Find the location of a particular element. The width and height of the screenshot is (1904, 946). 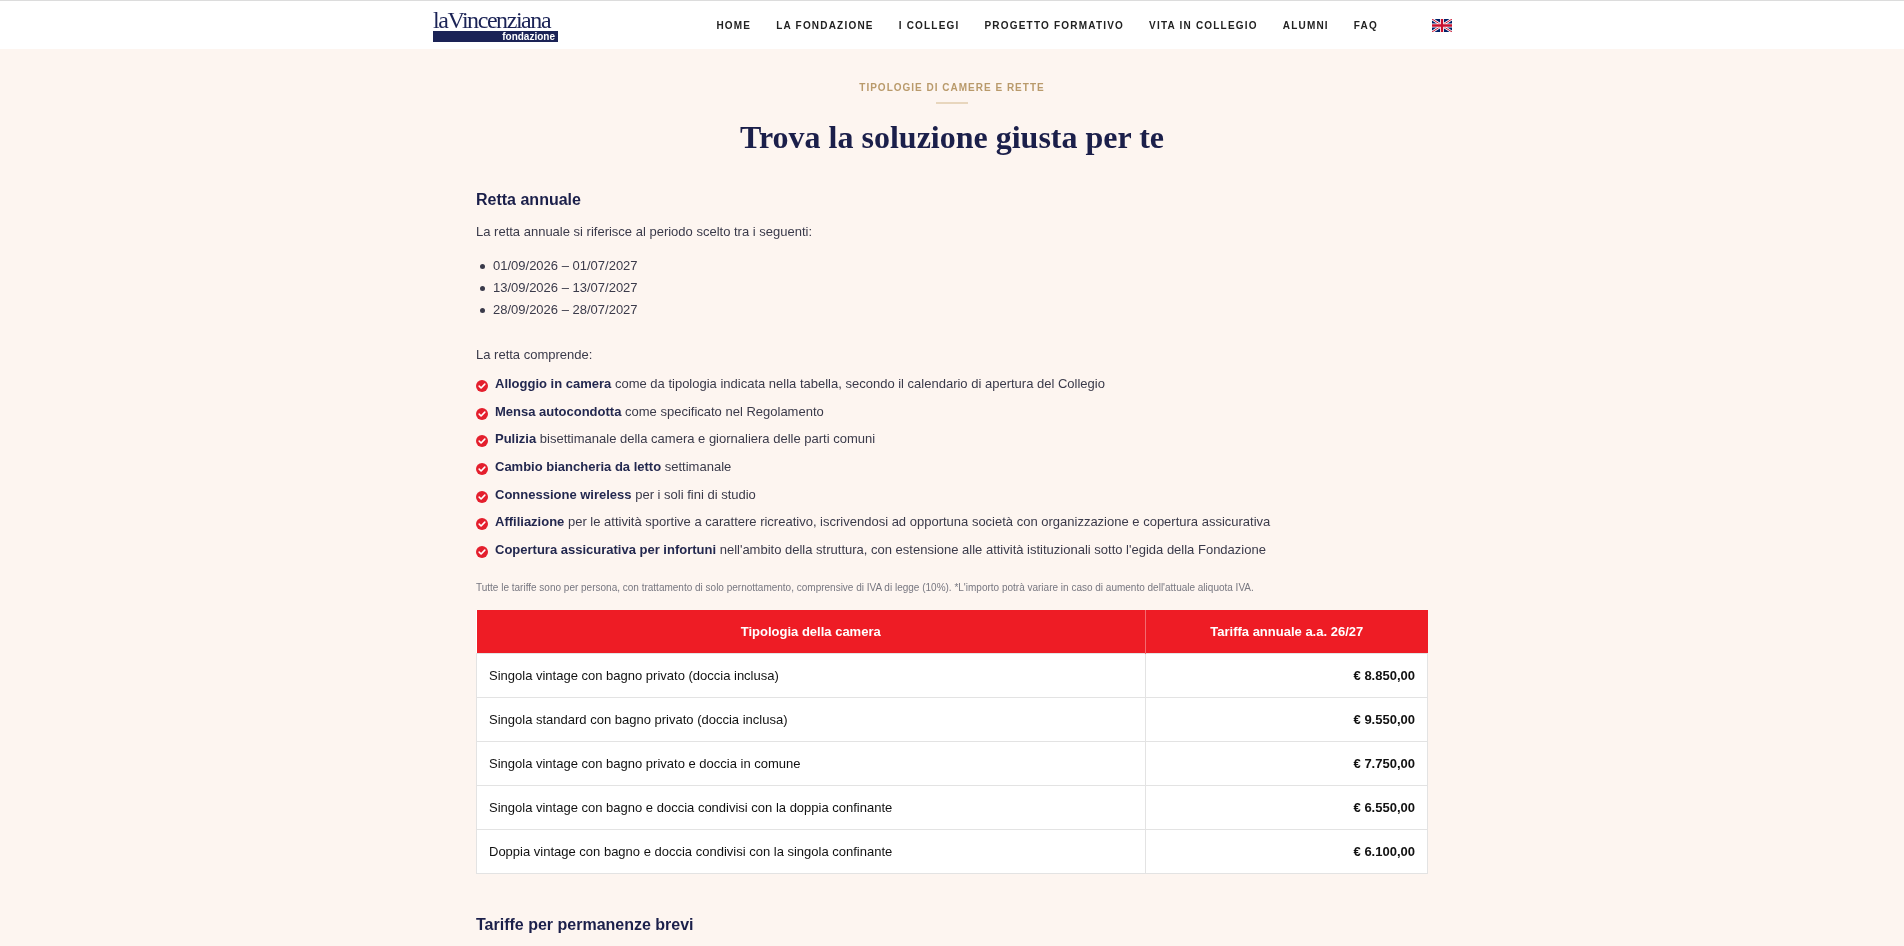

section-heading: Retta annuale is located at coordinates (529, 200).